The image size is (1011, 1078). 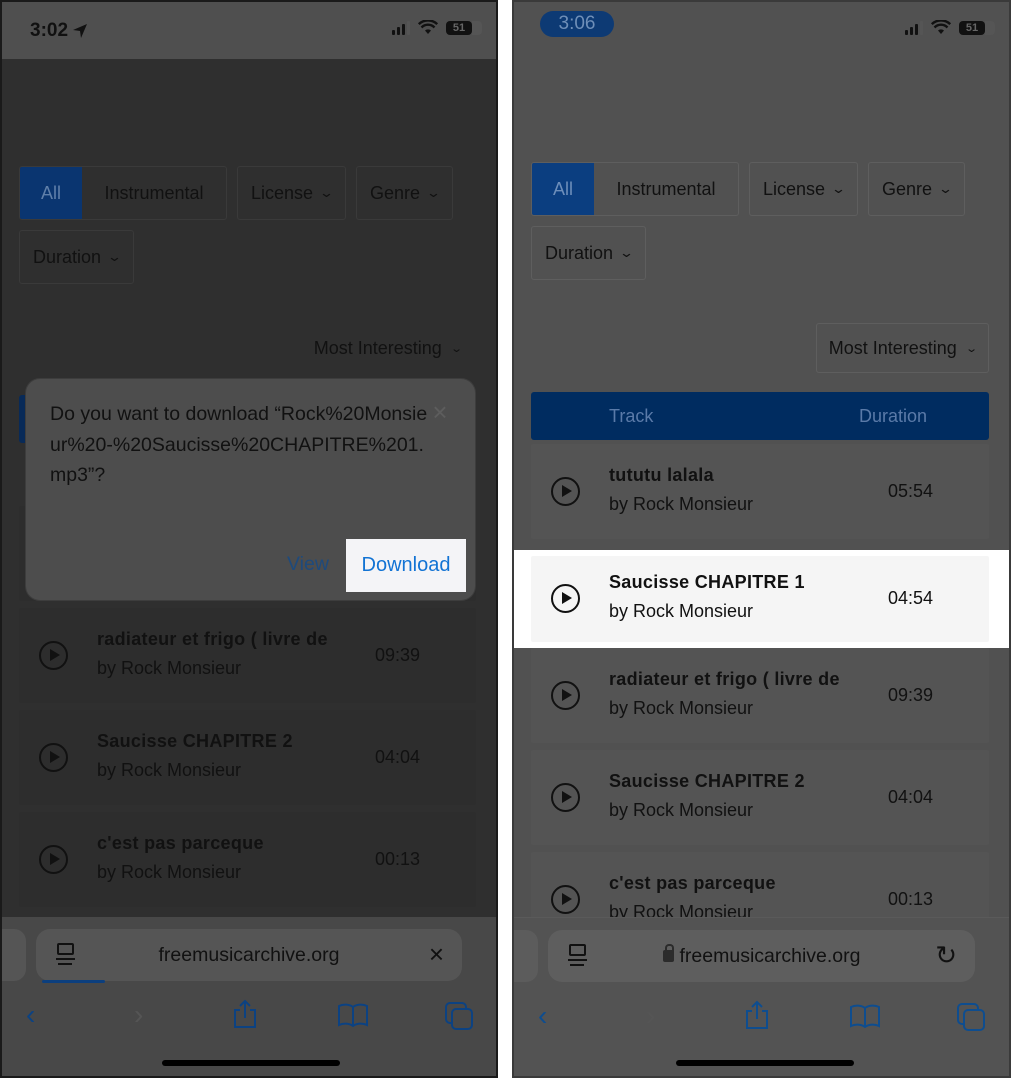 I want to click on status-time: 3:06, so click(x=577, y=24).